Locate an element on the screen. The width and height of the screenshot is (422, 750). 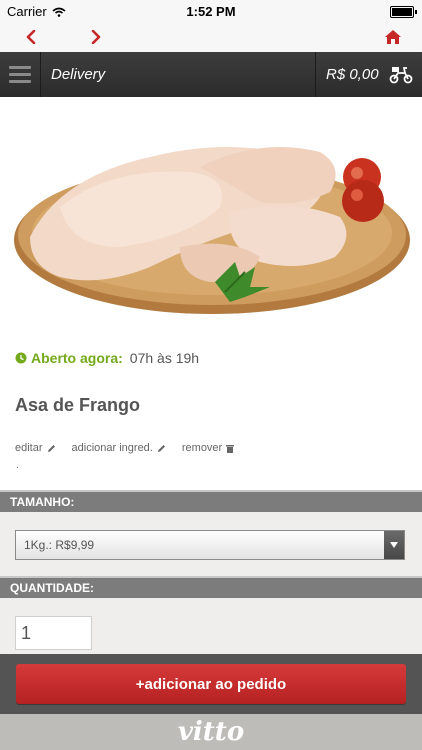
back-button is located at coordinates (31, 37).